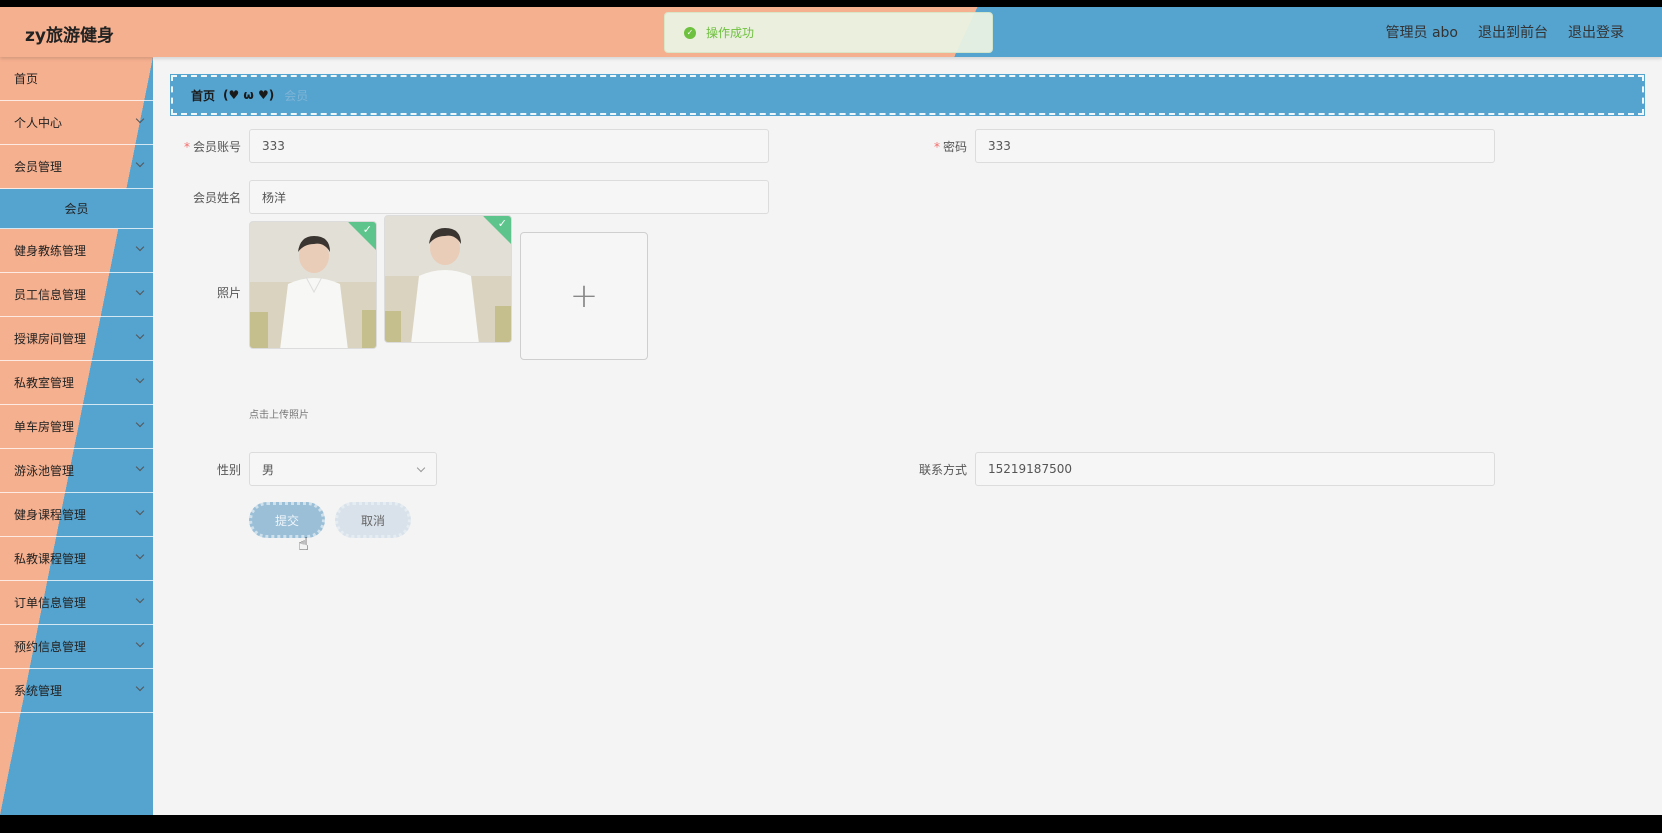  I want to click on uploaded-photo-1: ✓, so click(313, 285).